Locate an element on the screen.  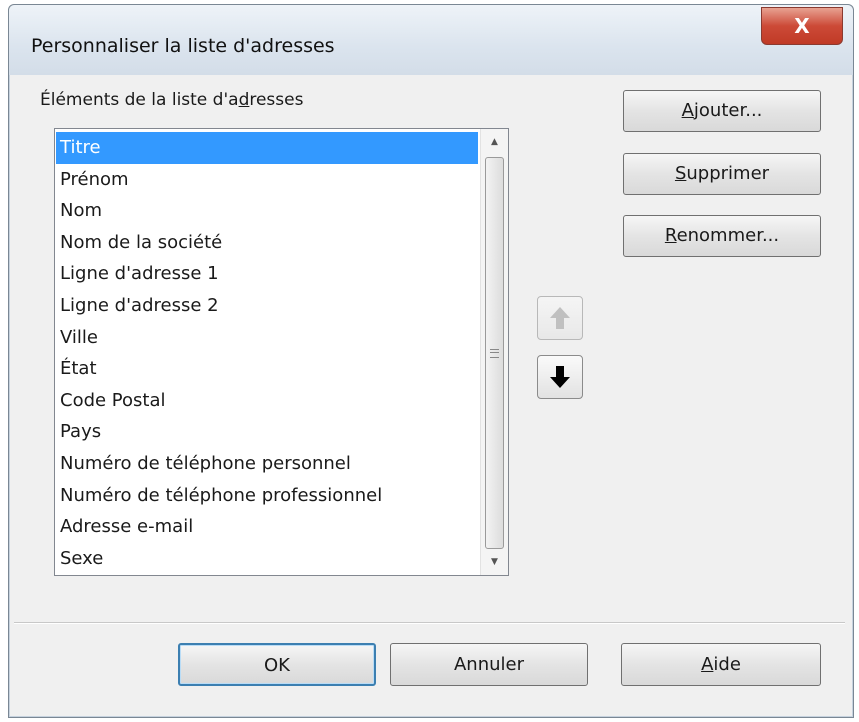
list-item: Titre is located at coordinates (267, 148).